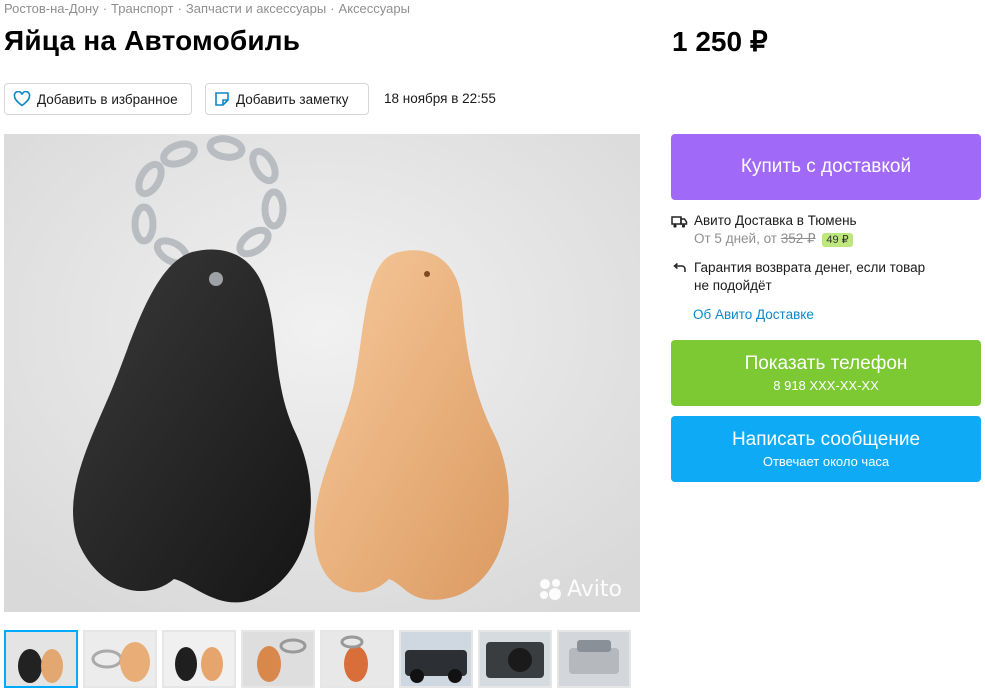  What do you see at coordinates (810, 267) in the screenshot?
I see `guarantee-line-1: Гарантия возврата денег, если товар` at bounding box center [810, 267].